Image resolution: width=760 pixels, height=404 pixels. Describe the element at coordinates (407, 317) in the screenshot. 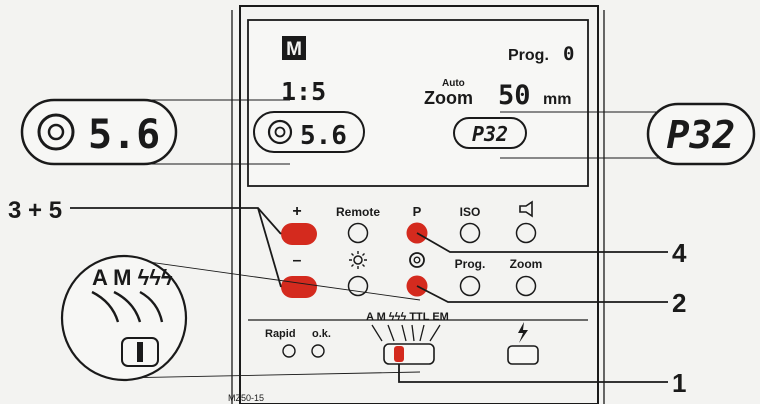

I see `slider-mode-labels: A M ϟϟϟ TTL EM` at that location.